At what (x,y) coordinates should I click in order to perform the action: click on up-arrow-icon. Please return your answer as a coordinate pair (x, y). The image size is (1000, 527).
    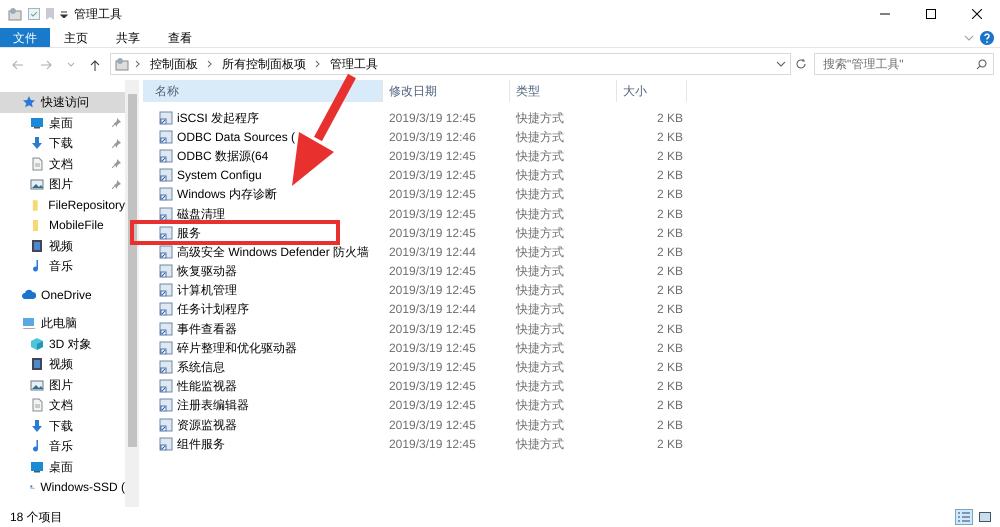
    Looking at the image, I should click on (95, 64).